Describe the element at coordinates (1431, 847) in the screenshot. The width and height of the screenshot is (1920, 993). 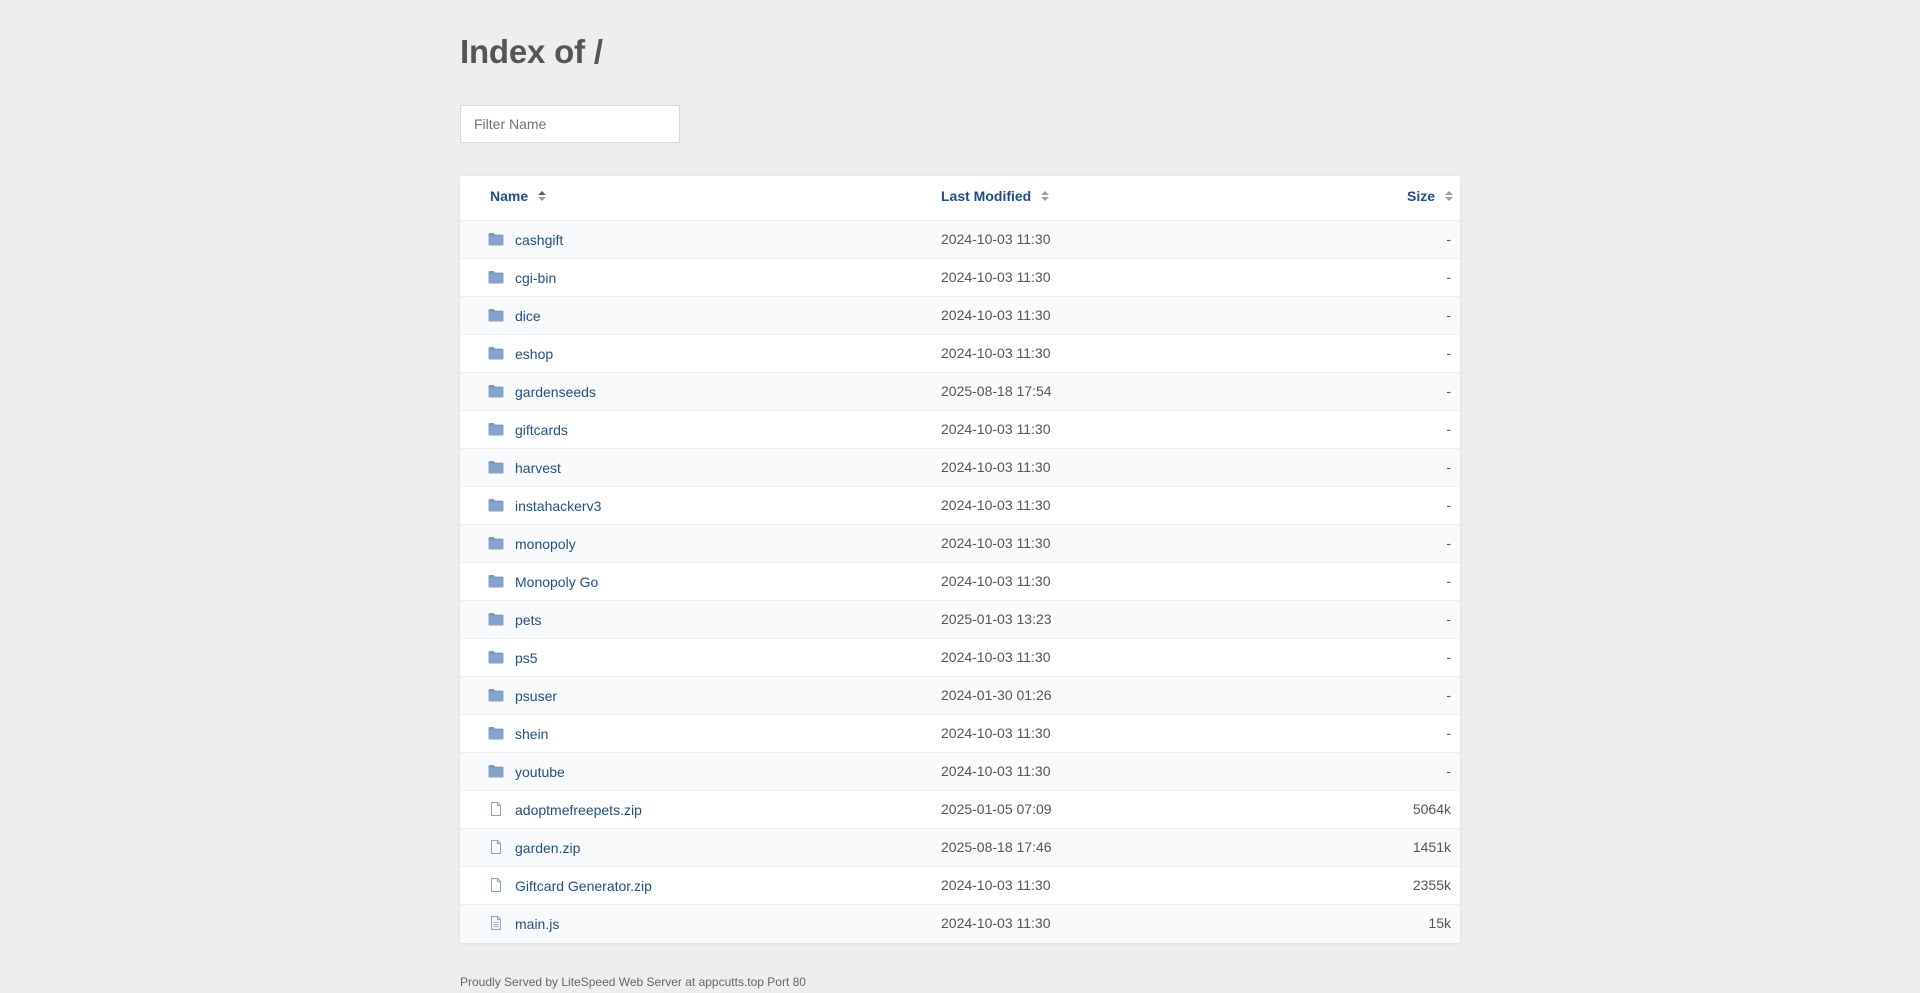
I see `entry-size: 1451k` at that location.